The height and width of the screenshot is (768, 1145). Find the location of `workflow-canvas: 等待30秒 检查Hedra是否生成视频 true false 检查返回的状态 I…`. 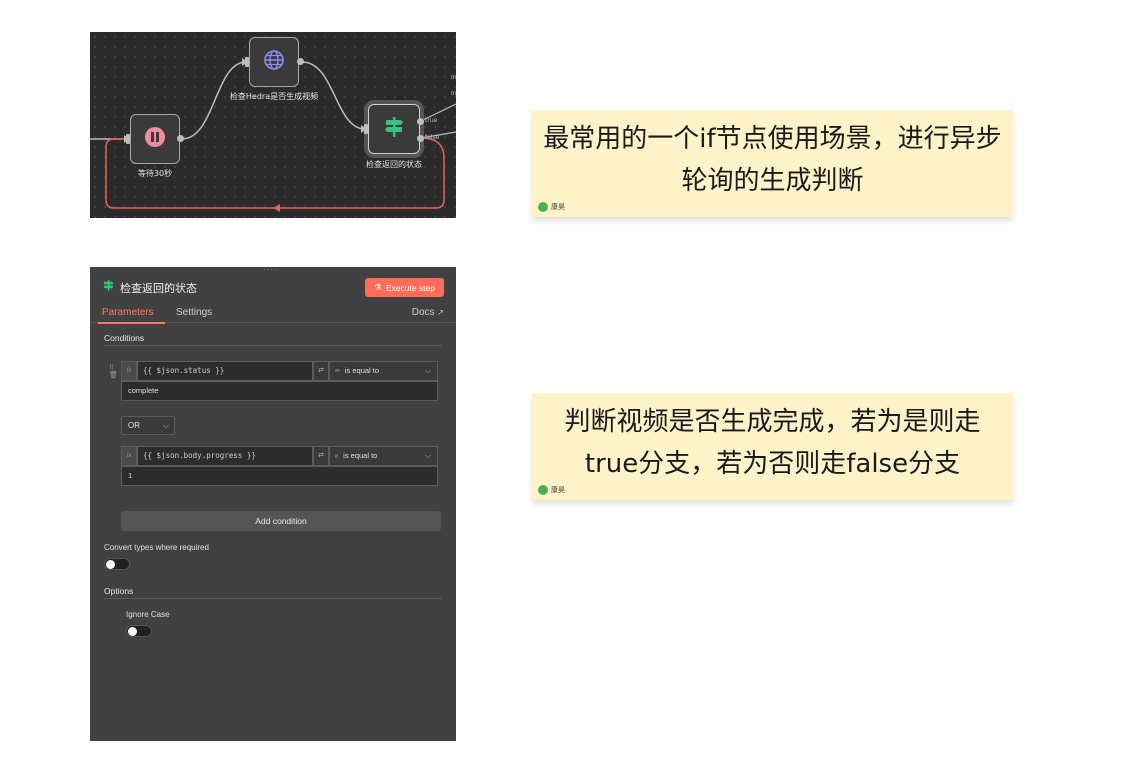

workflow-canvas: 等待30秒 检查Hedra是否生成视频 true false 检查返回的状态 I… is located at coordinates (273, 125).